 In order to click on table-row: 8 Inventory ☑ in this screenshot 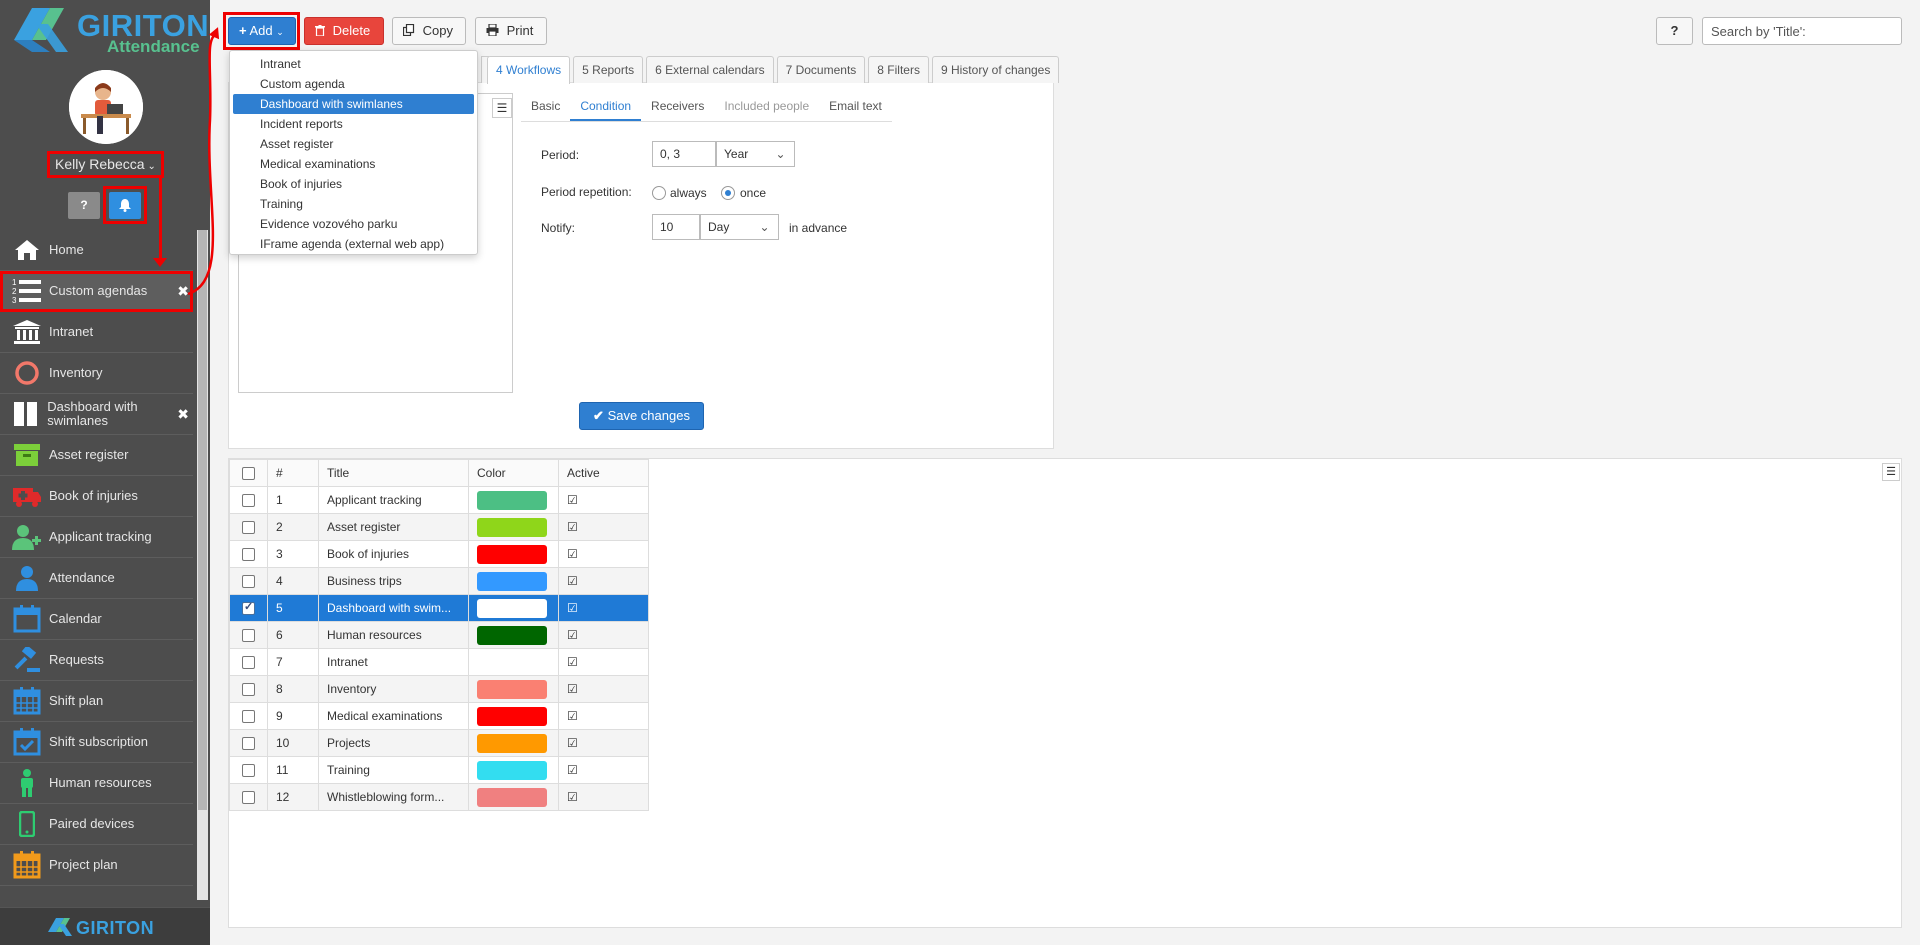, I will do `click(439, 689)`.